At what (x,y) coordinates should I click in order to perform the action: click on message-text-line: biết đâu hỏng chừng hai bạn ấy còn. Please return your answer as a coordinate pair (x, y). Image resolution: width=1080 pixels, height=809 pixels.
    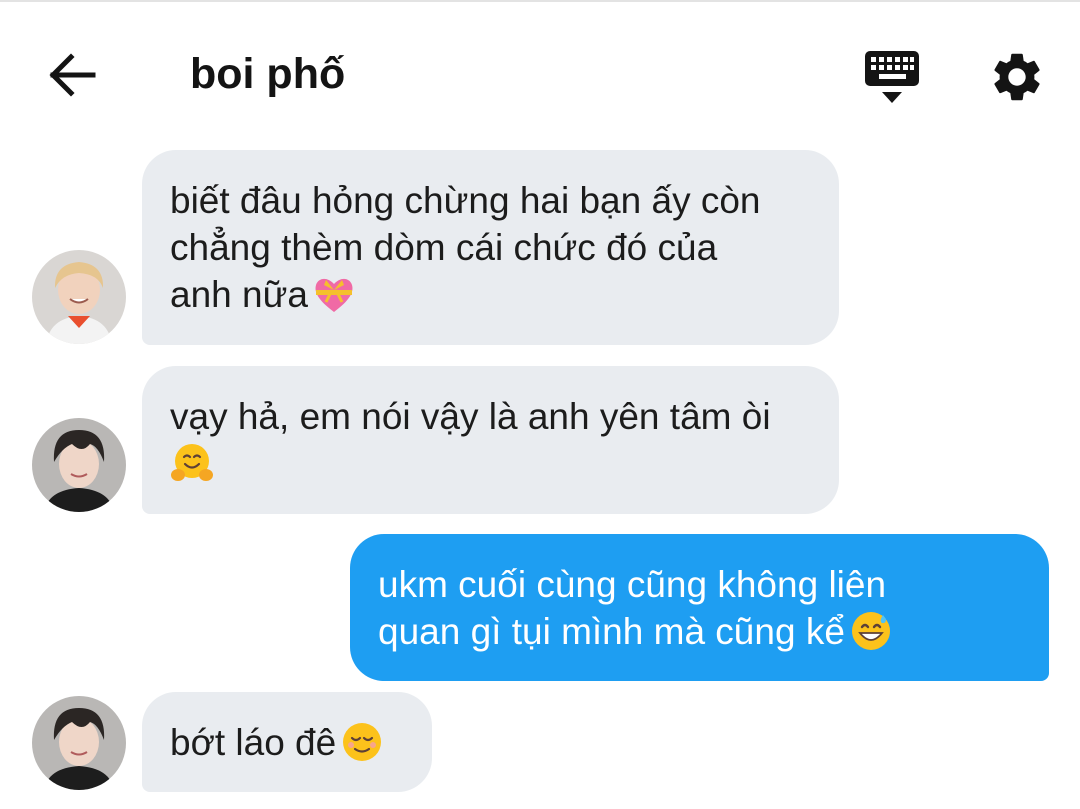
    Looking at the image, I should click on (465, 200).